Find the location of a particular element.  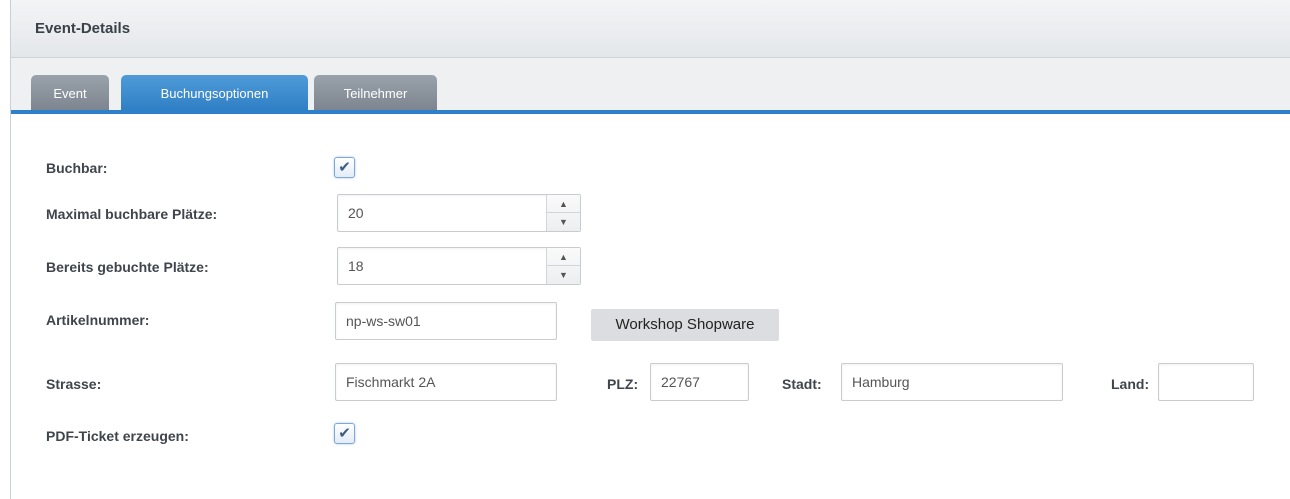

city-input is located at coordinates (952, 382).